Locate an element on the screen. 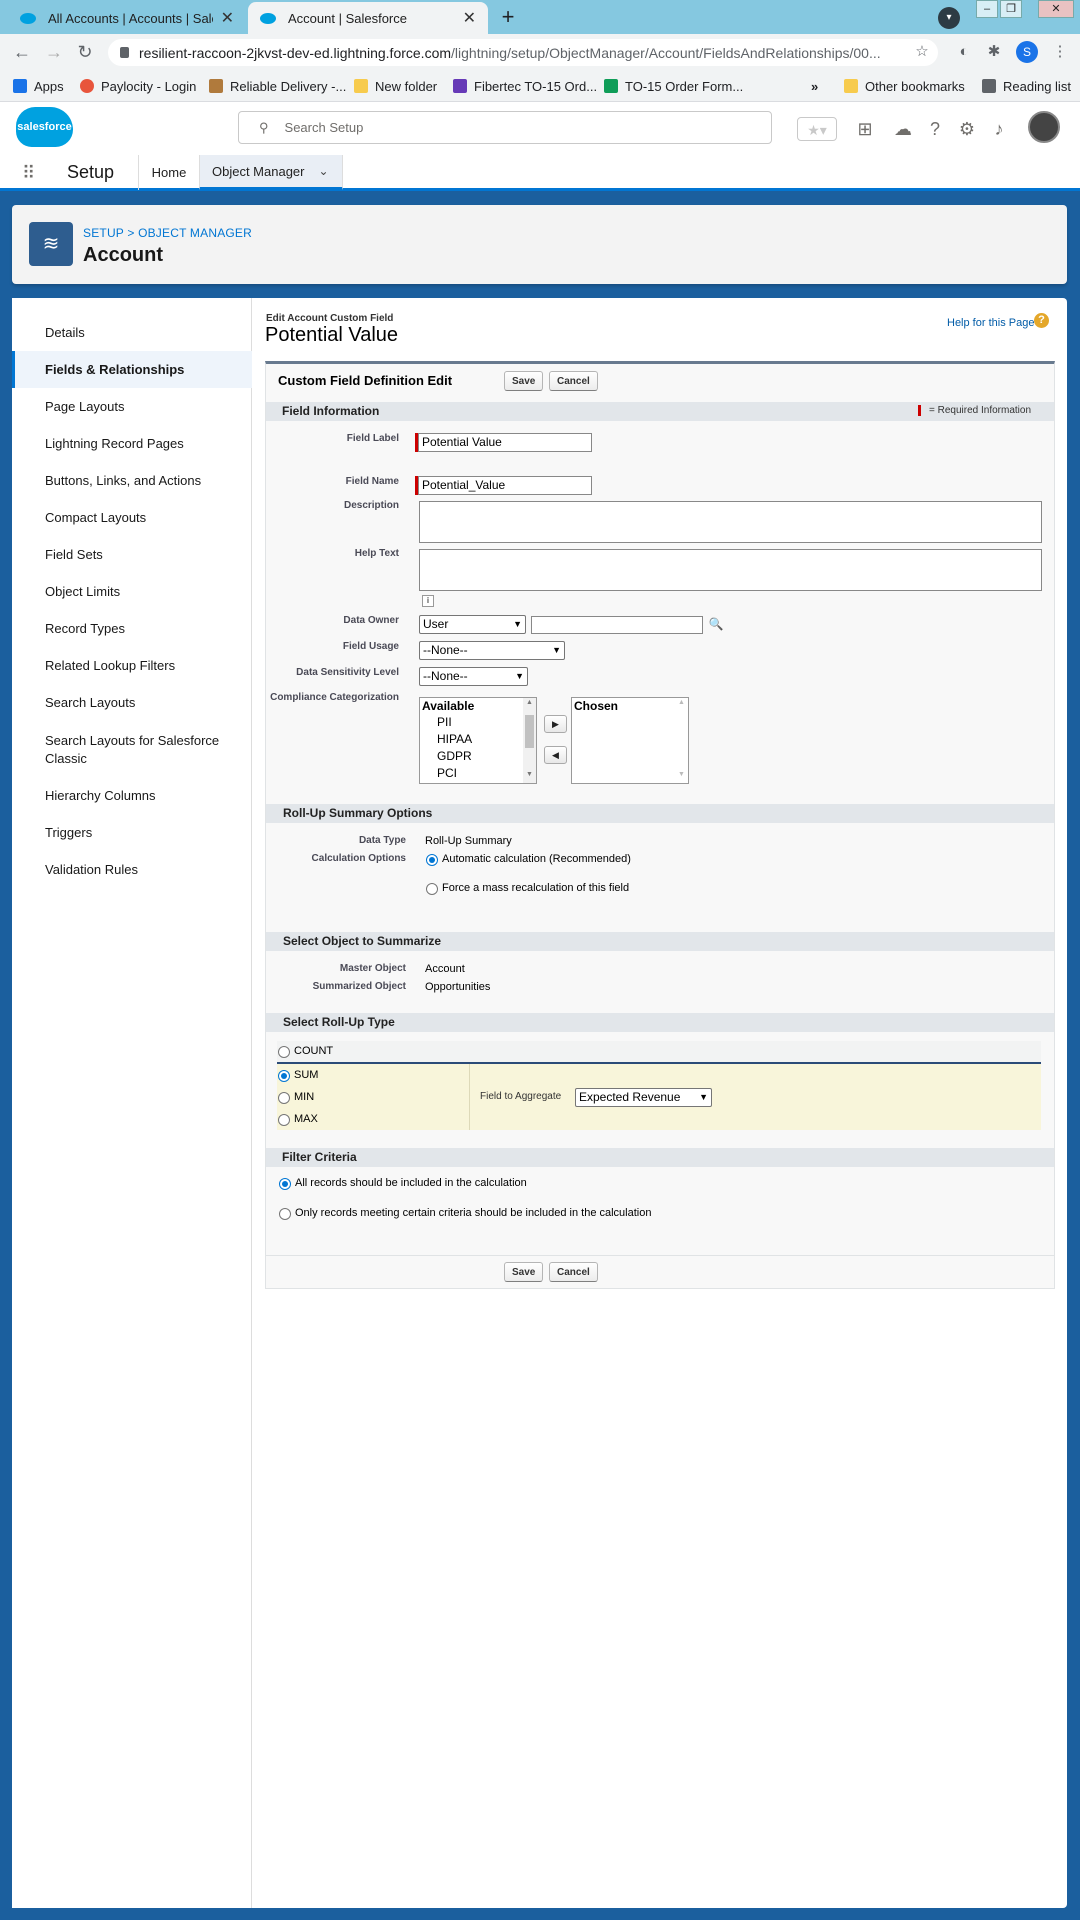 The image size is (1080, 1920). nav-tab-object-manager: Object Manager ⌄ is located at coordinates (271, 172).